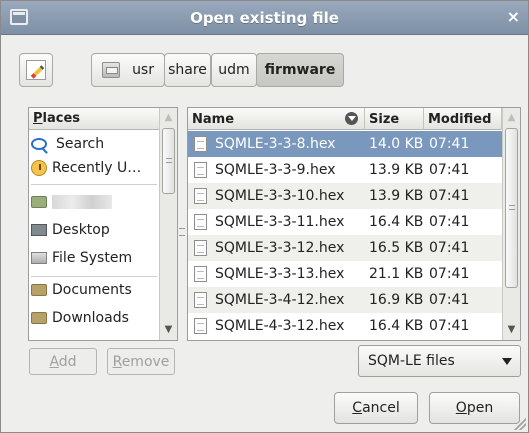  I want to click on file-list-scrollbar: ▲ ▼, so click(511, 224).